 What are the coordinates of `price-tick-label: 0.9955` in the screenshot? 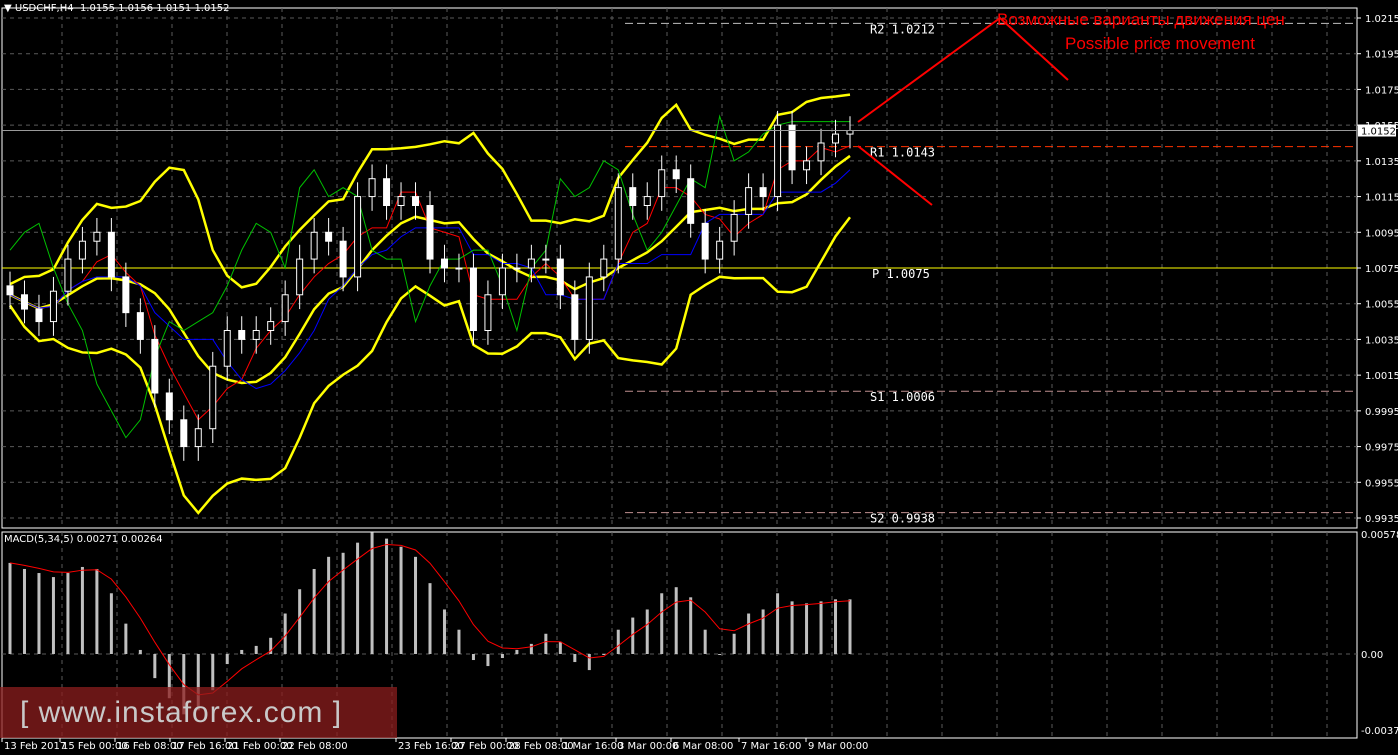 It's located at (1381, 483).